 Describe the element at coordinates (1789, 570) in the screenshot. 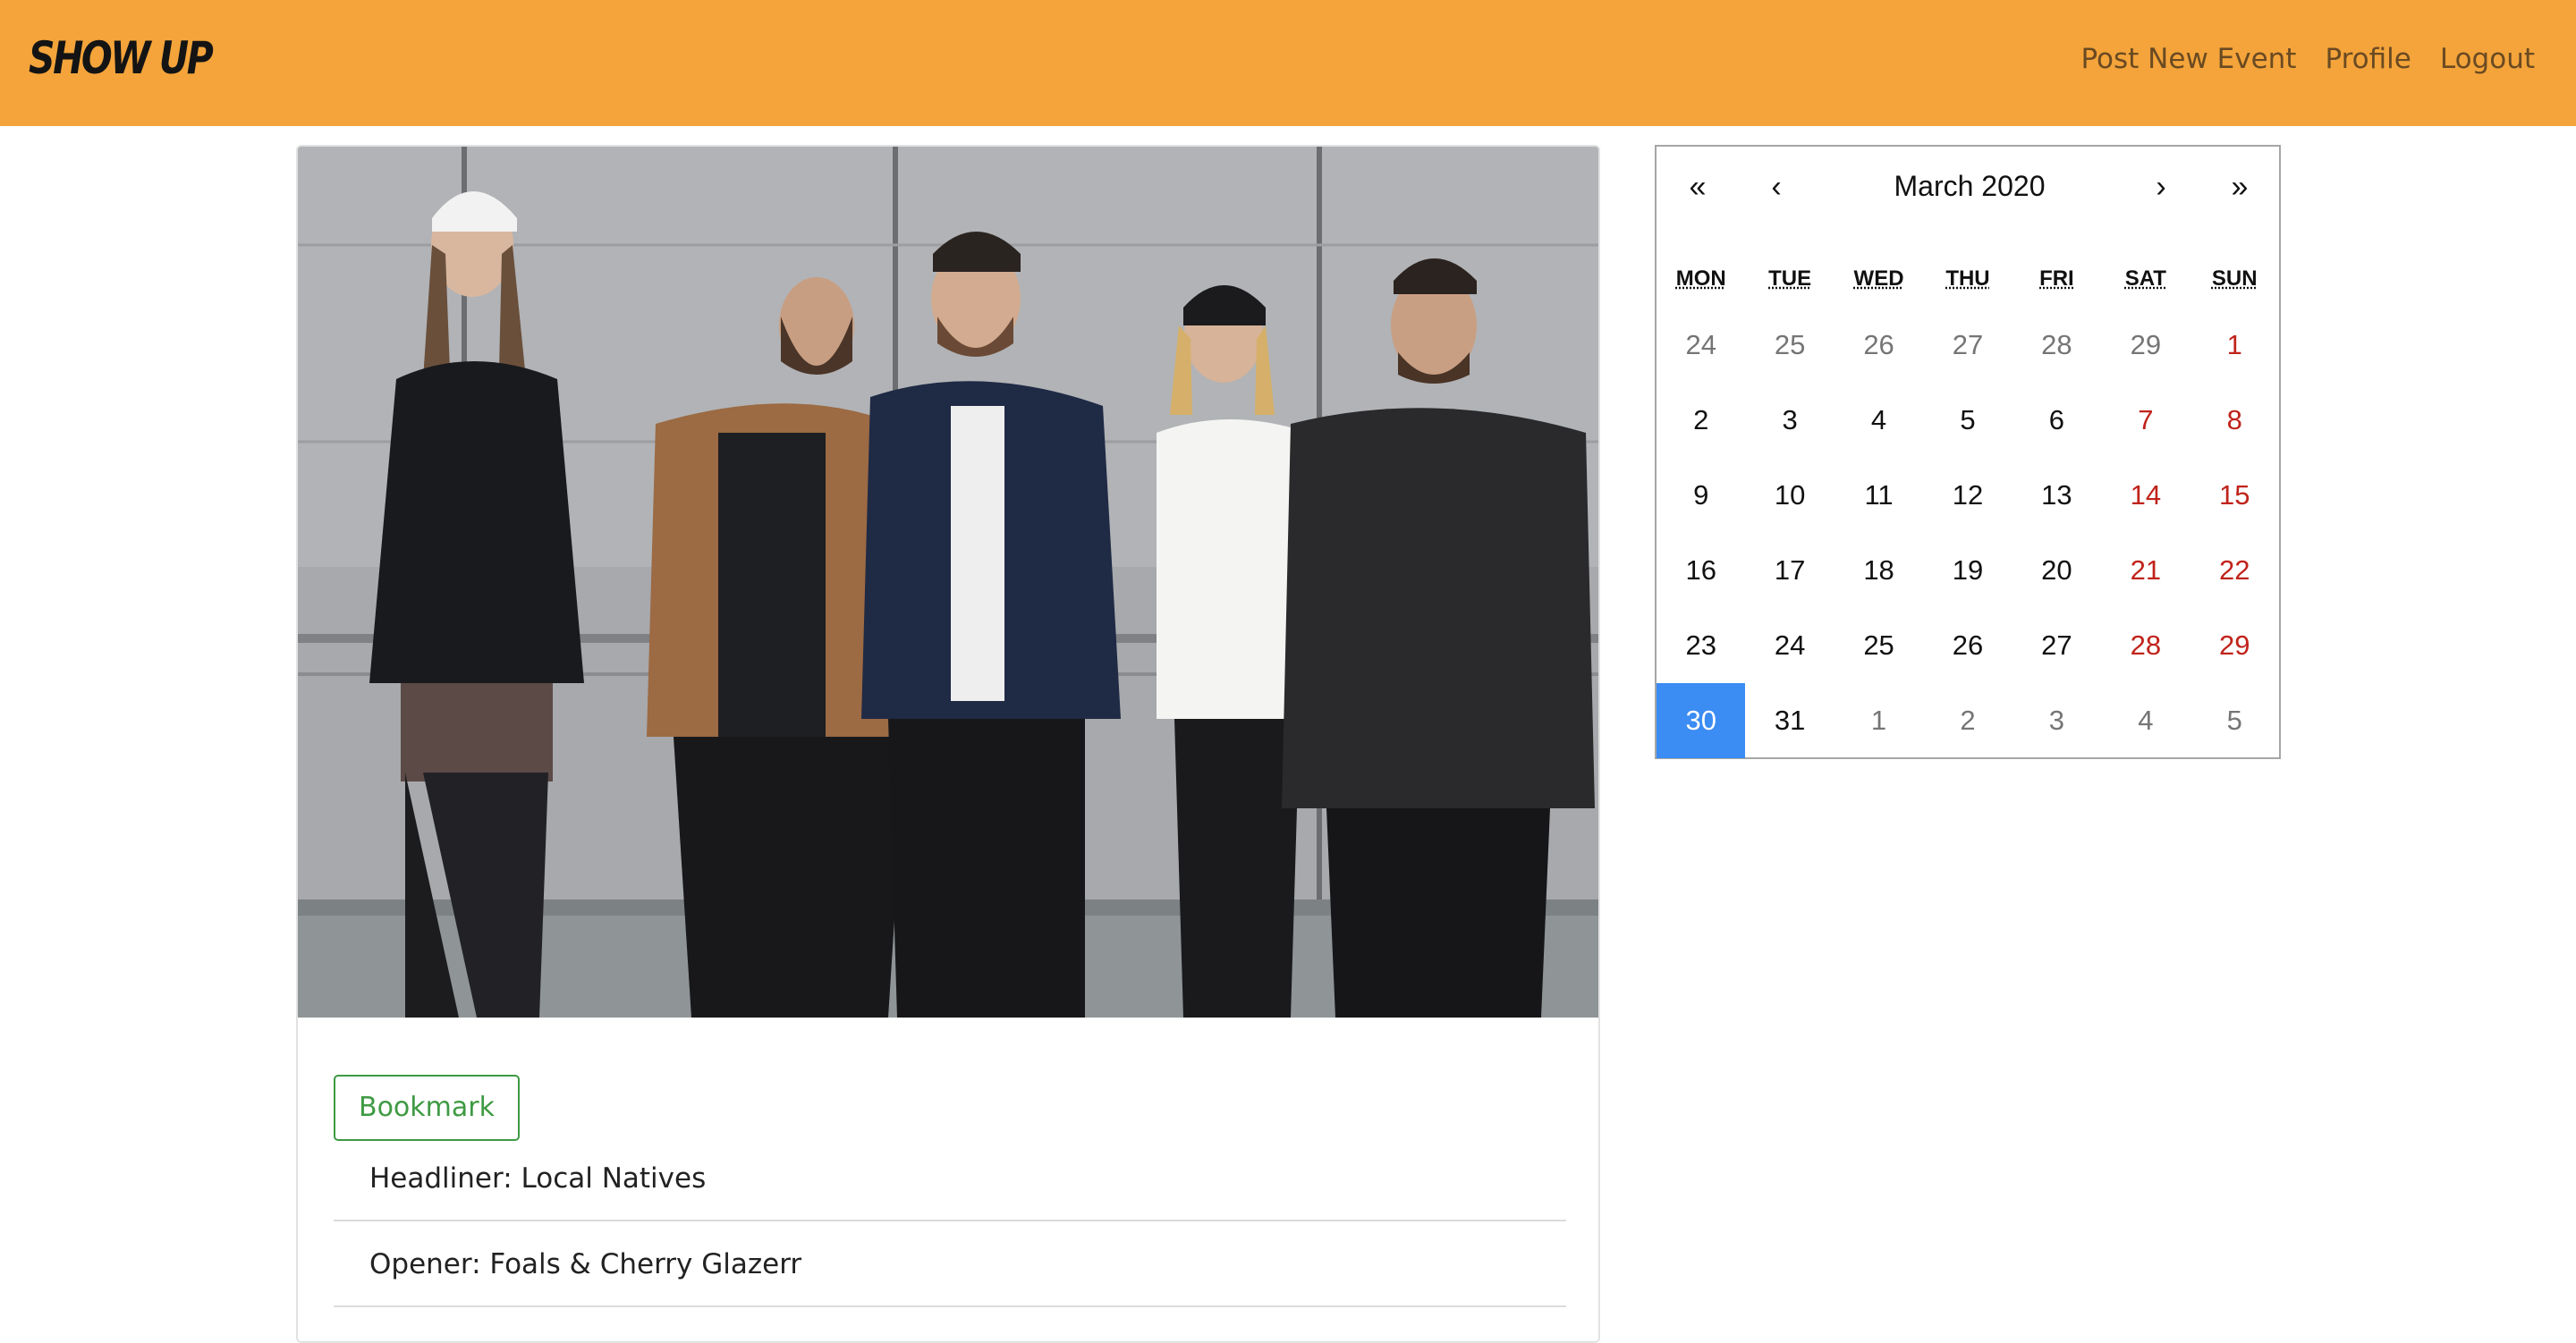

I see `calendar-day: 17` at that location.